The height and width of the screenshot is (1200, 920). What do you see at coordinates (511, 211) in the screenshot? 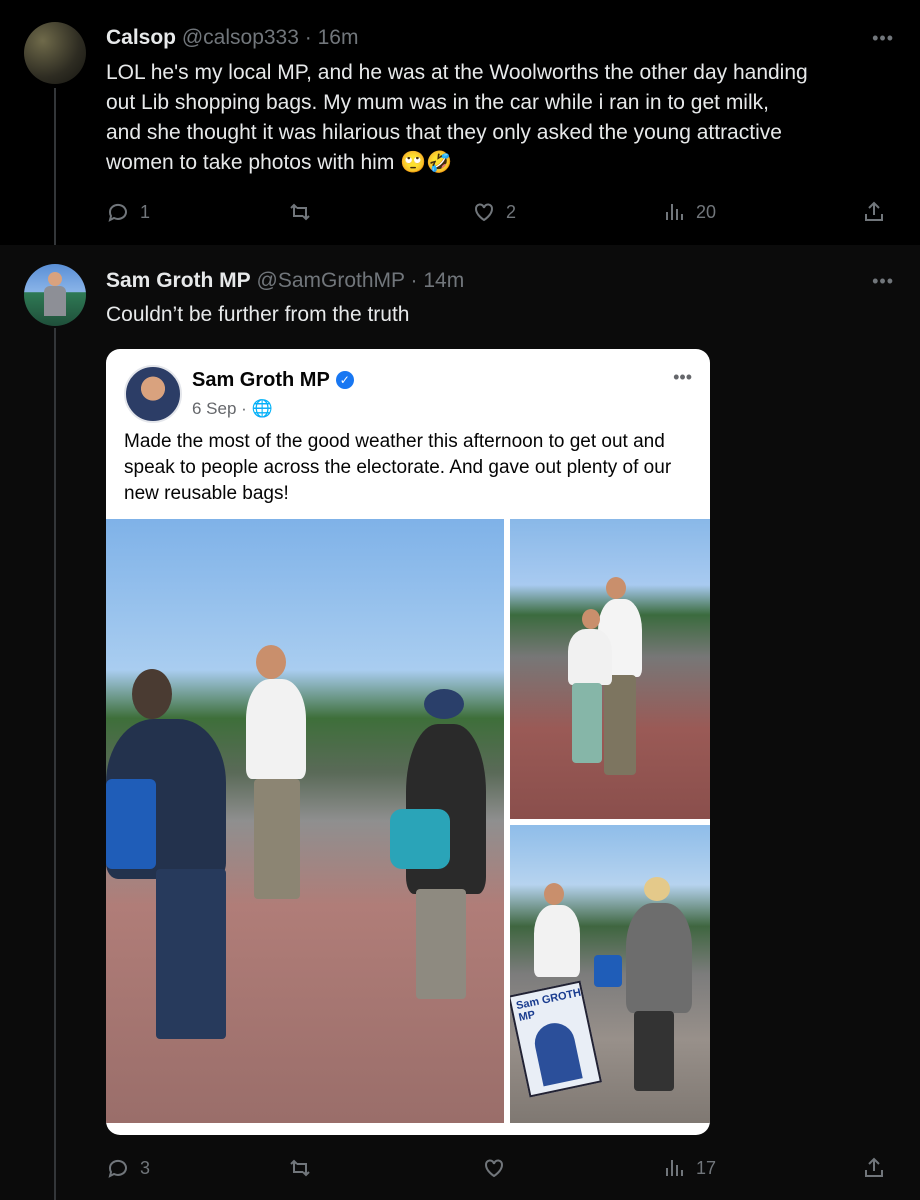
I see `like-count: 2` at bounding box center [511, 211].